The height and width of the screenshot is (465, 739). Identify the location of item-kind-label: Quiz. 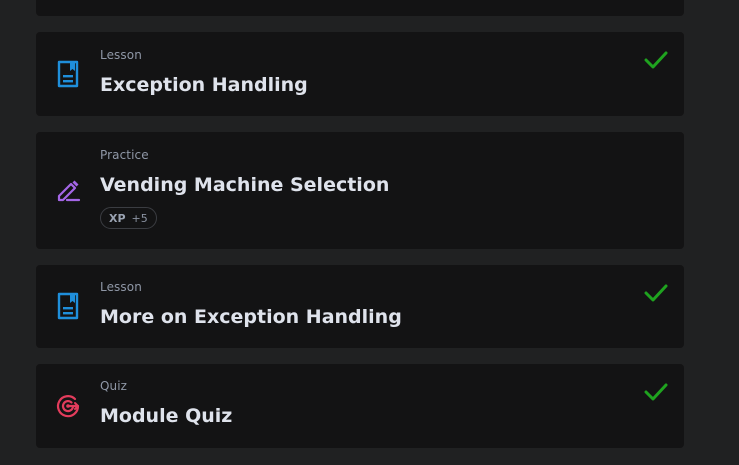
(114, 386).